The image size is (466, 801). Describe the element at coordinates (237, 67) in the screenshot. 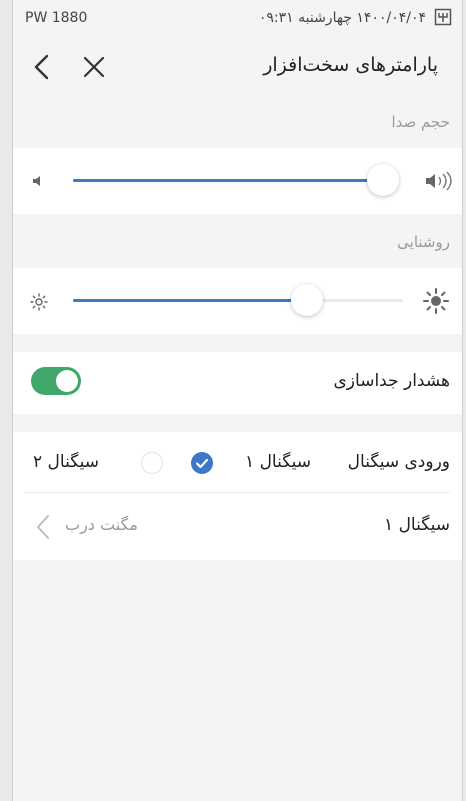

I see `top-app-bar: پارامترهای سخت‌افزار` at that location.